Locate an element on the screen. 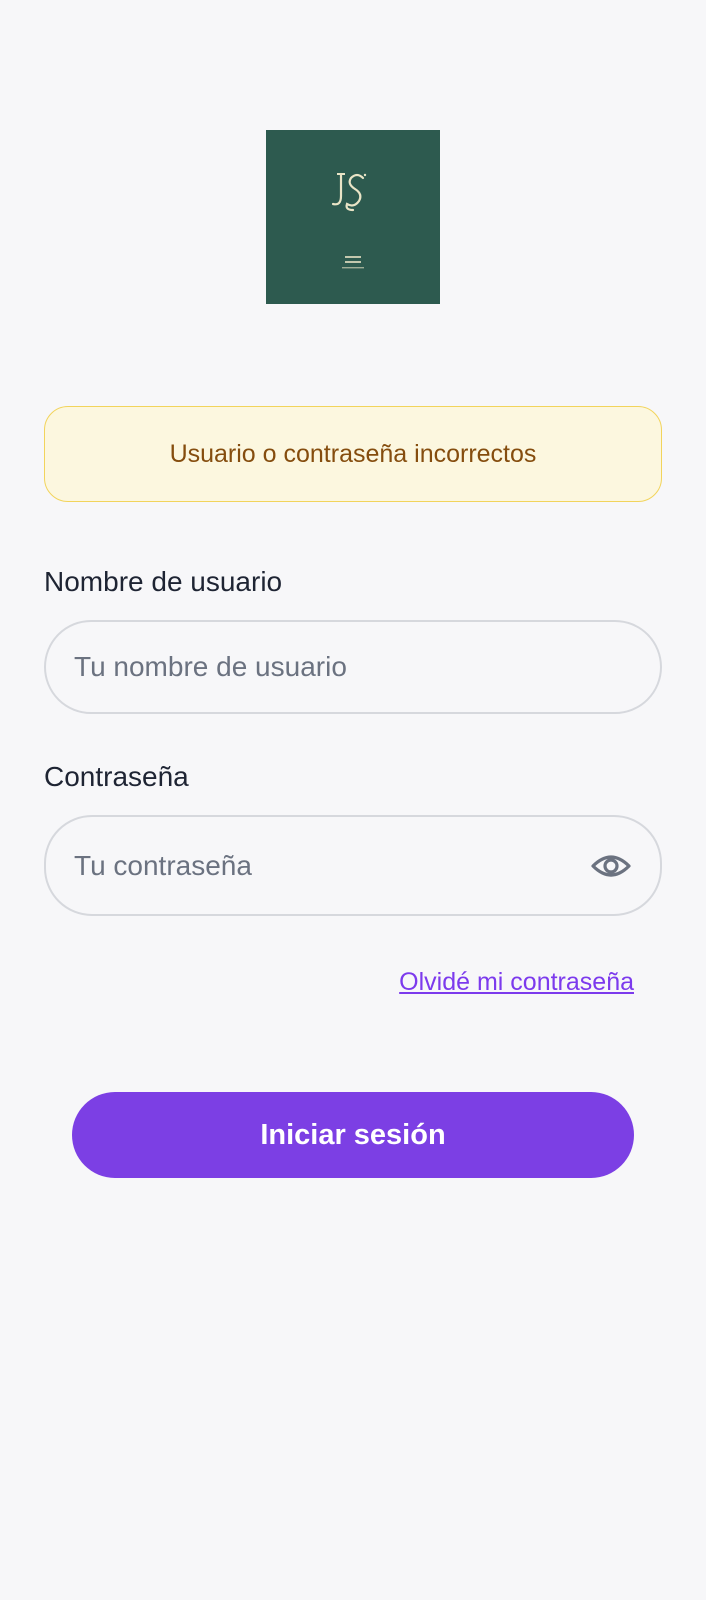  login-button: Iniciar sesión is located at coordinates (353, 1135).